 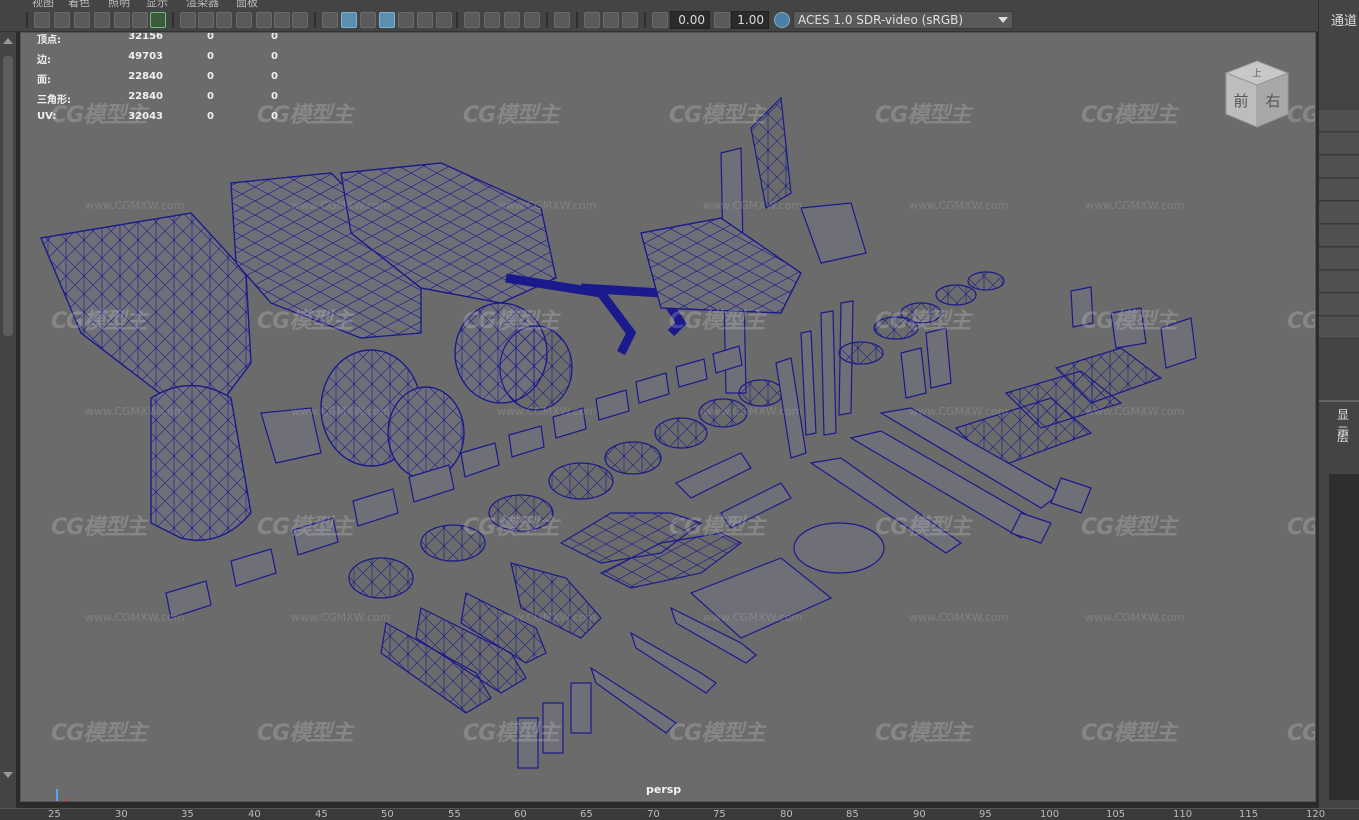 What do you see at coordinates (247, 4) in the screenshot?
I see `menu-panels: 面板` at bounding box center [247, 4].